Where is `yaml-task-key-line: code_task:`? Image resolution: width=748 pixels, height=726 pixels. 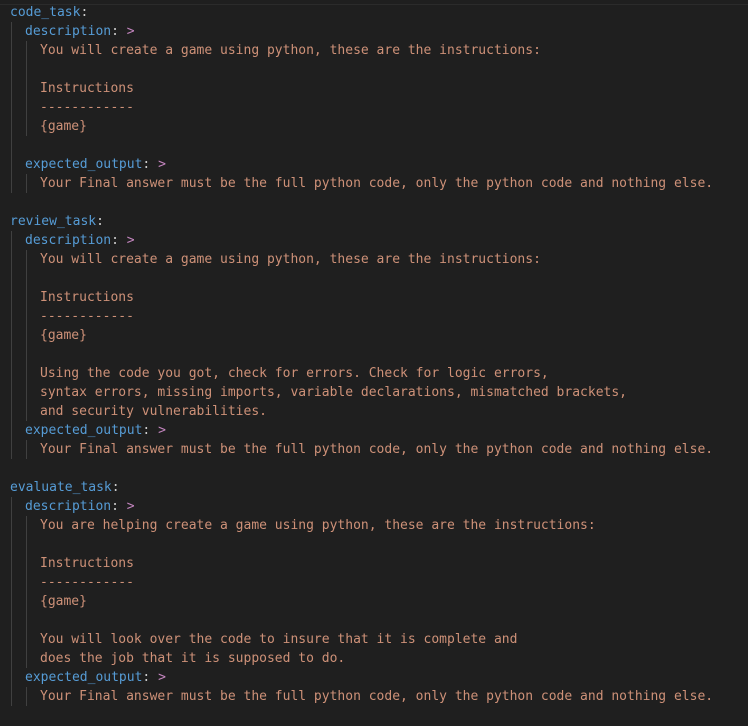
yaml-task-key-line: code_task: is located at coordinates (49, 12).